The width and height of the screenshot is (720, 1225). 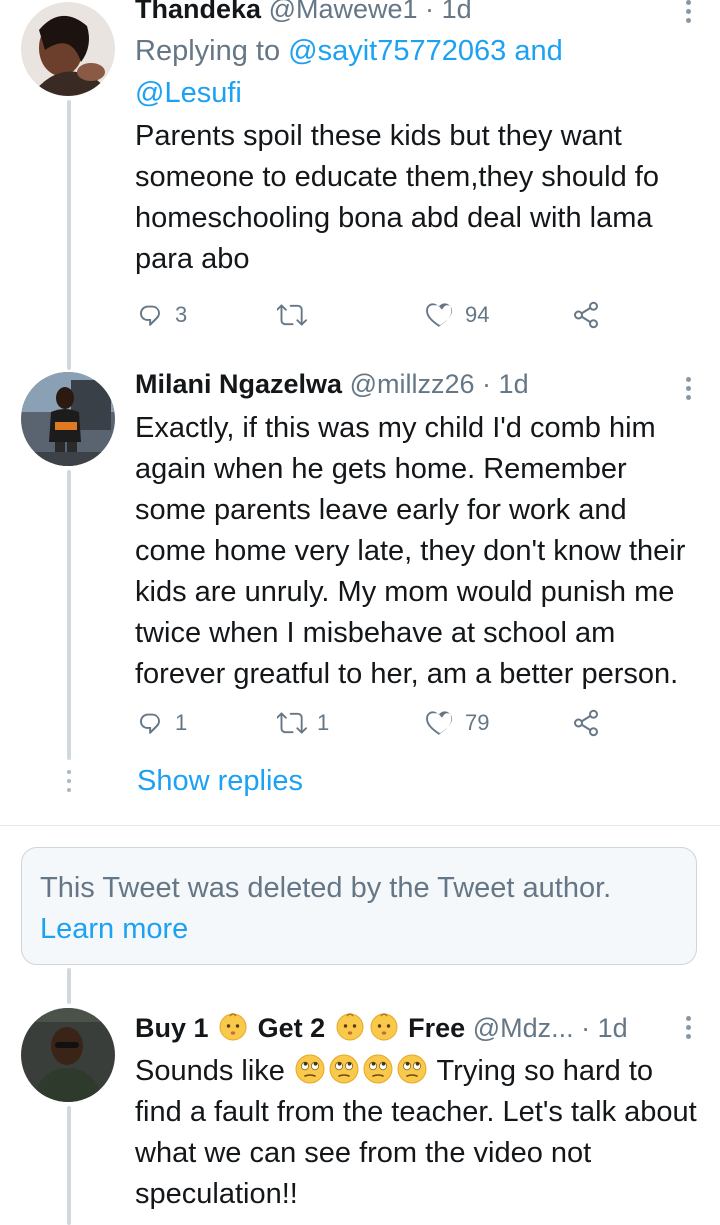 What do you see at coordinates (375, 728) in the screenshot?
I see `tweet-actions: 1 1 79` at bounding box center [375, 728].